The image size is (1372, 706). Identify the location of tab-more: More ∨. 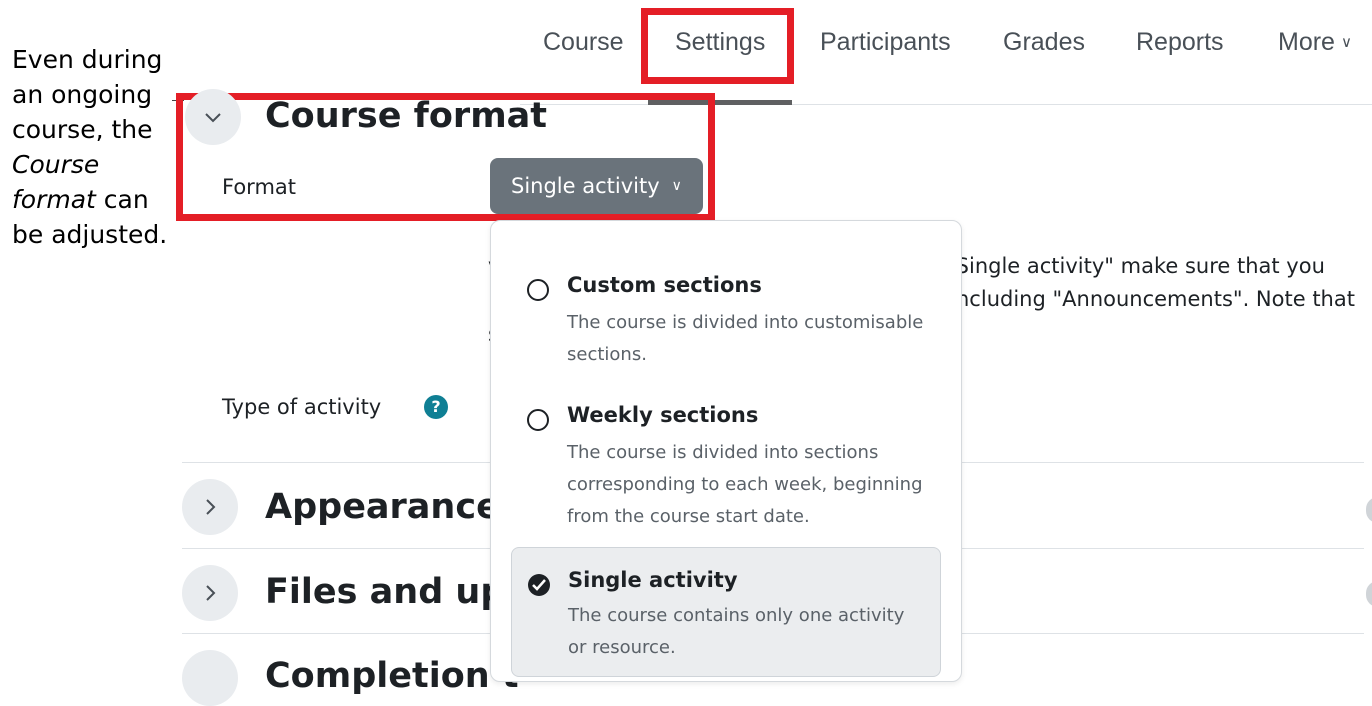
(1315, 42).